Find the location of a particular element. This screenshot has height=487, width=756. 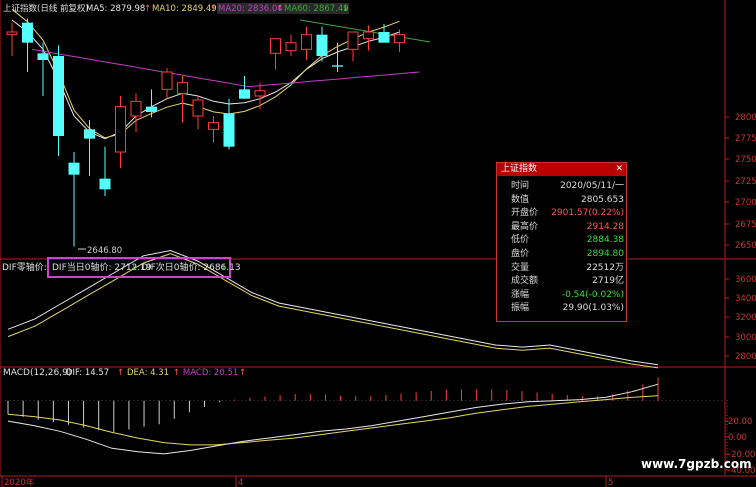

dif-tick-label: 3600 is located at coordinates (745, 280).